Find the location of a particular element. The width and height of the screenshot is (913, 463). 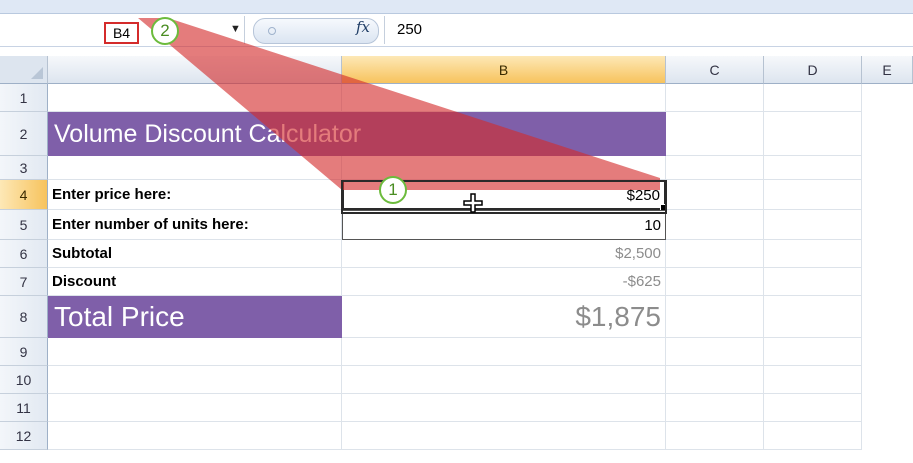

row-12: 12 is located at coordinates (456, 436).